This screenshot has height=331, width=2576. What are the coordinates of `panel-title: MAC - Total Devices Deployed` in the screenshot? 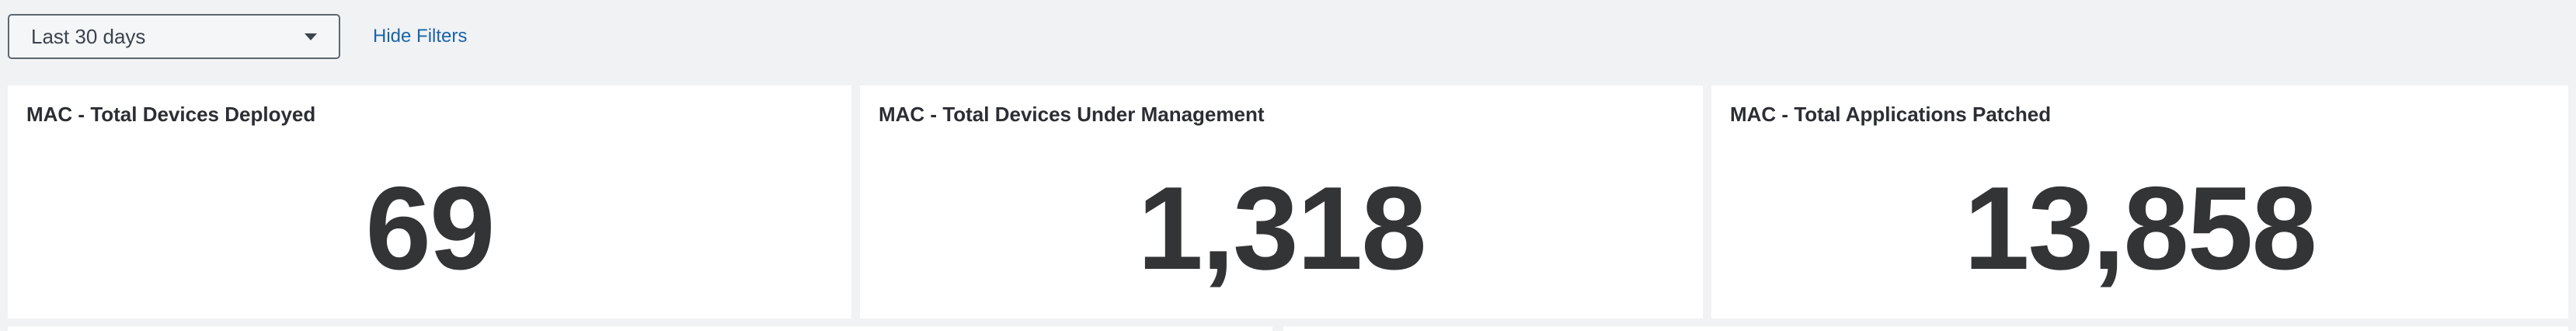 It's located at (171, 114).